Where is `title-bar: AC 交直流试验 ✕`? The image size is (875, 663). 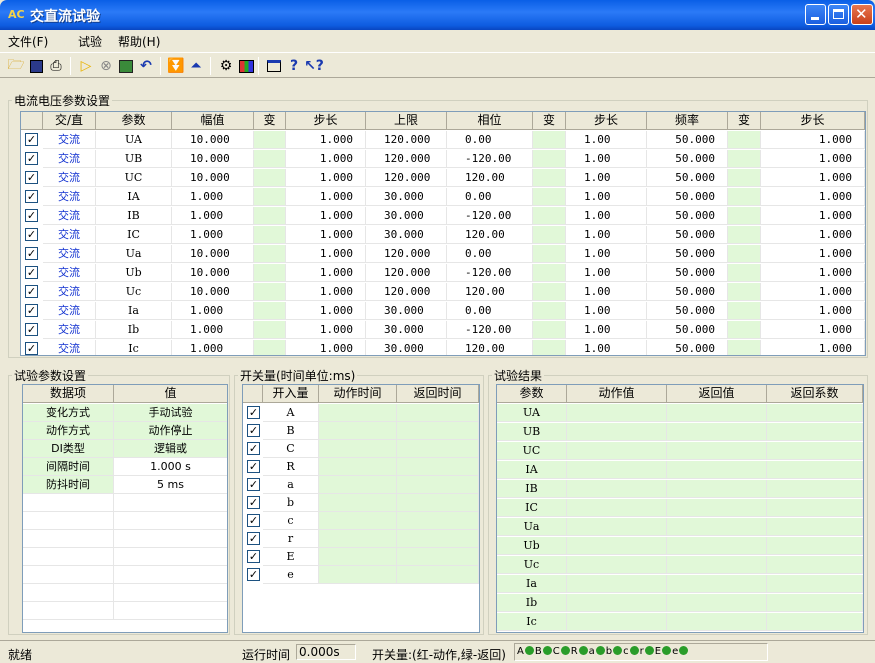 title-bar: AC 交直流试验 ✕ is located at coordinates (437, 15).